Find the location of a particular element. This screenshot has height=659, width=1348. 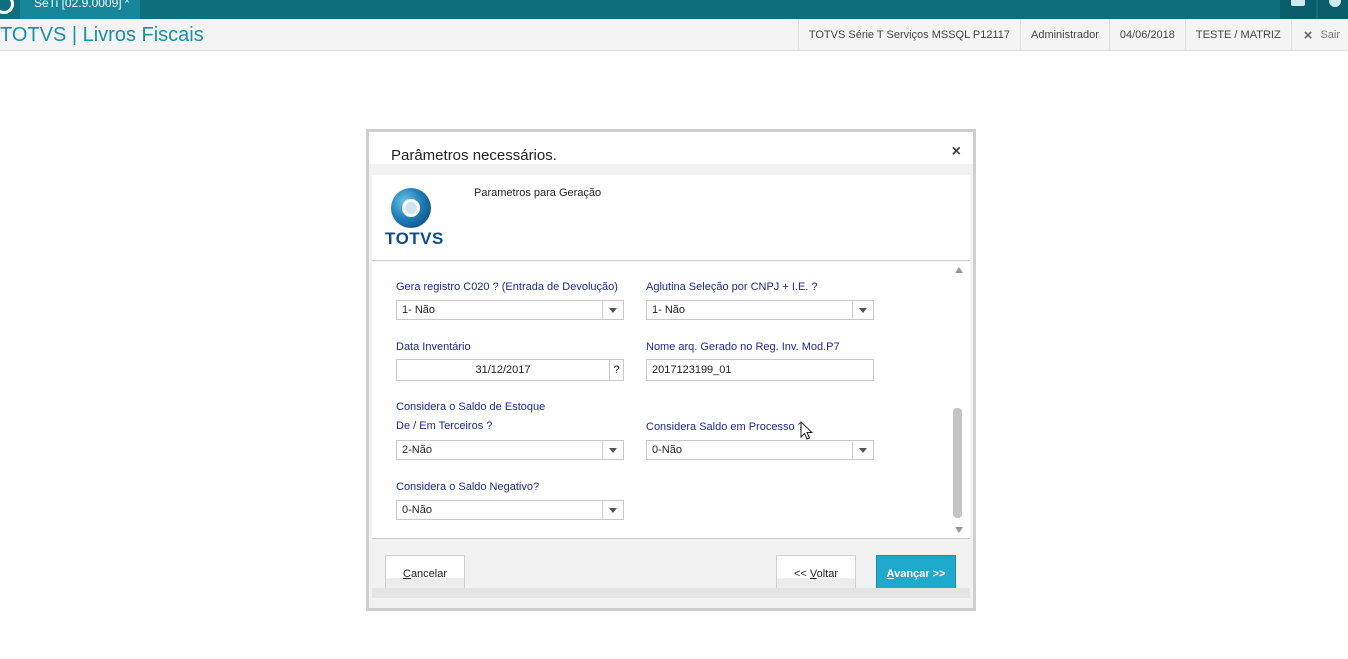

company-label: TESTE / MATRIZ is located at coordinates (1237, 35).